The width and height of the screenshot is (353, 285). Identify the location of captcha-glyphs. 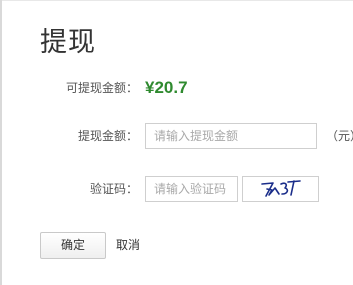
(281, 188).